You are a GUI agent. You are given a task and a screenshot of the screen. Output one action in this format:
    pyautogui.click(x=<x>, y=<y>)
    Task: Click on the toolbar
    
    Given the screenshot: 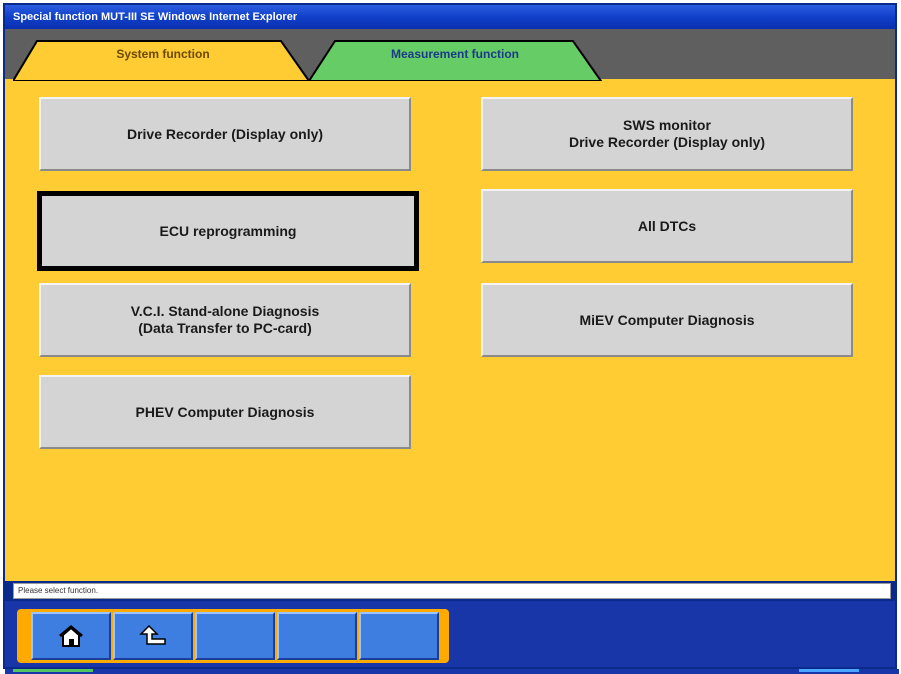 What is the action you would take?
    pyautogui.click(x=233, y=636)
    